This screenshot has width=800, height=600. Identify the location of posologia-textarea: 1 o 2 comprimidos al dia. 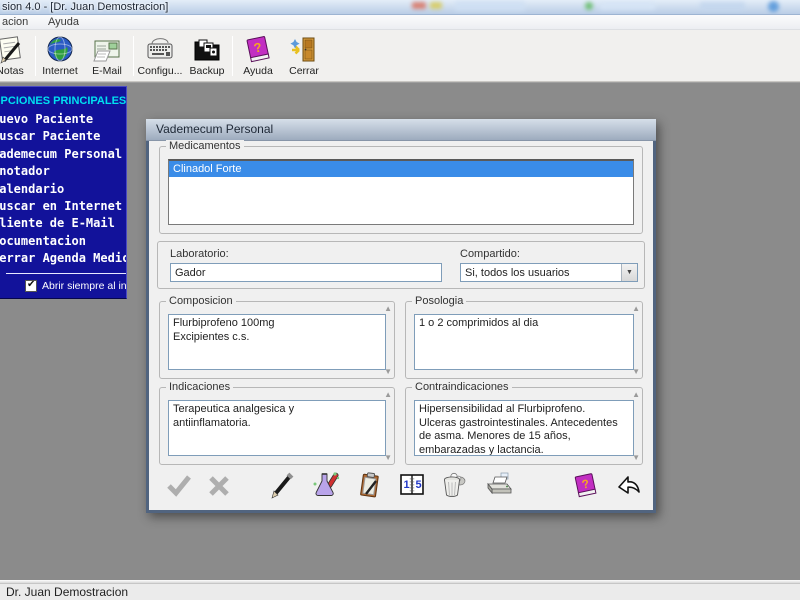
(524, 342).